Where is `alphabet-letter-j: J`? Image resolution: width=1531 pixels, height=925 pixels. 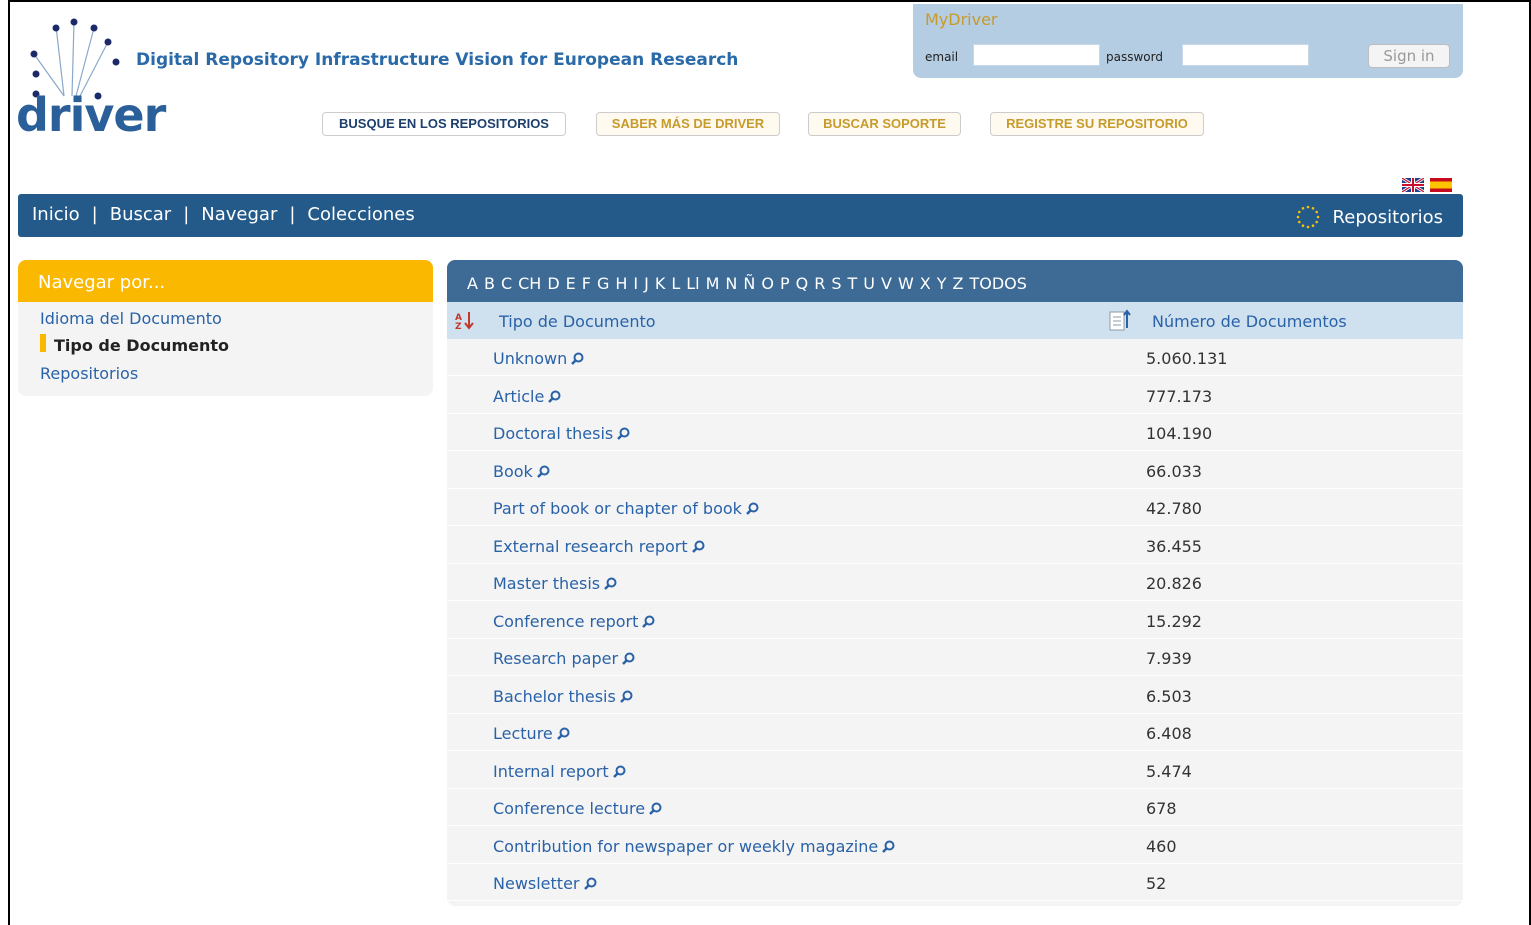
alphabet-letter-j: J is located at coordinates (646, 283).